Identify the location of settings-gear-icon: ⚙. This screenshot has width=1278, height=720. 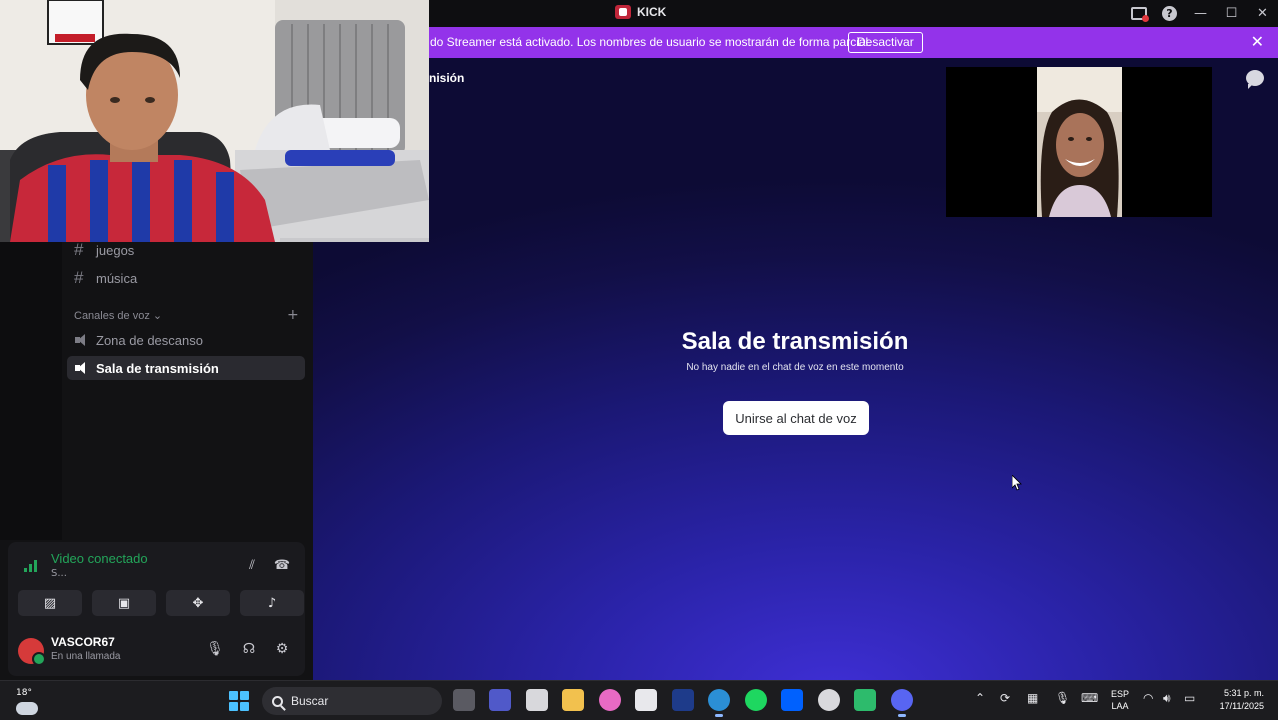
(282, 650).